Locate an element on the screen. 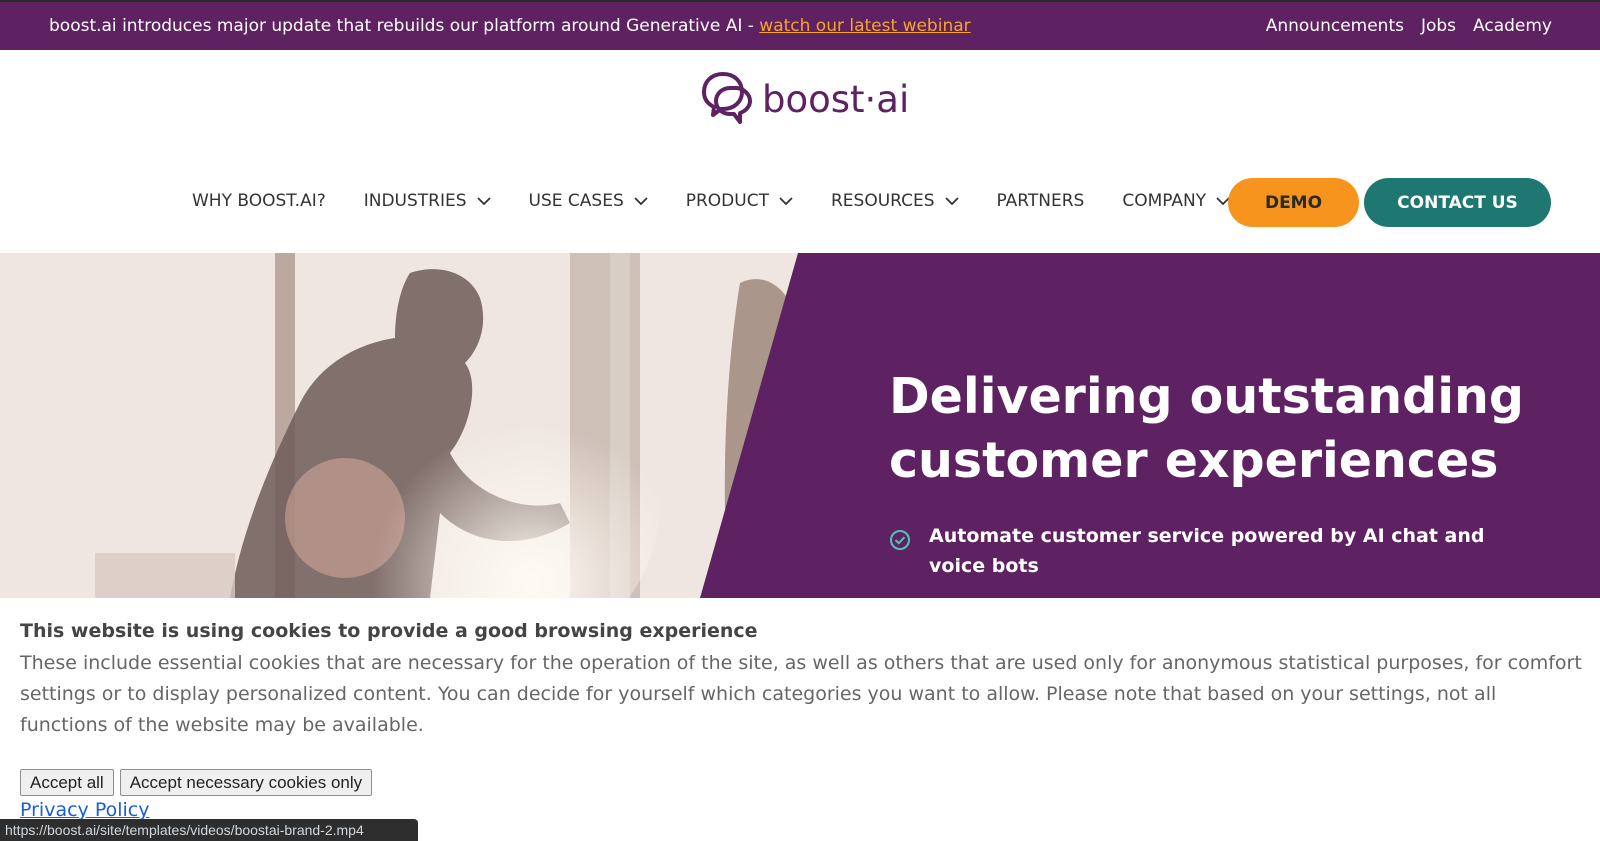  nav-label: WHY BOOST.AI? is located at coordinates (259, 201).